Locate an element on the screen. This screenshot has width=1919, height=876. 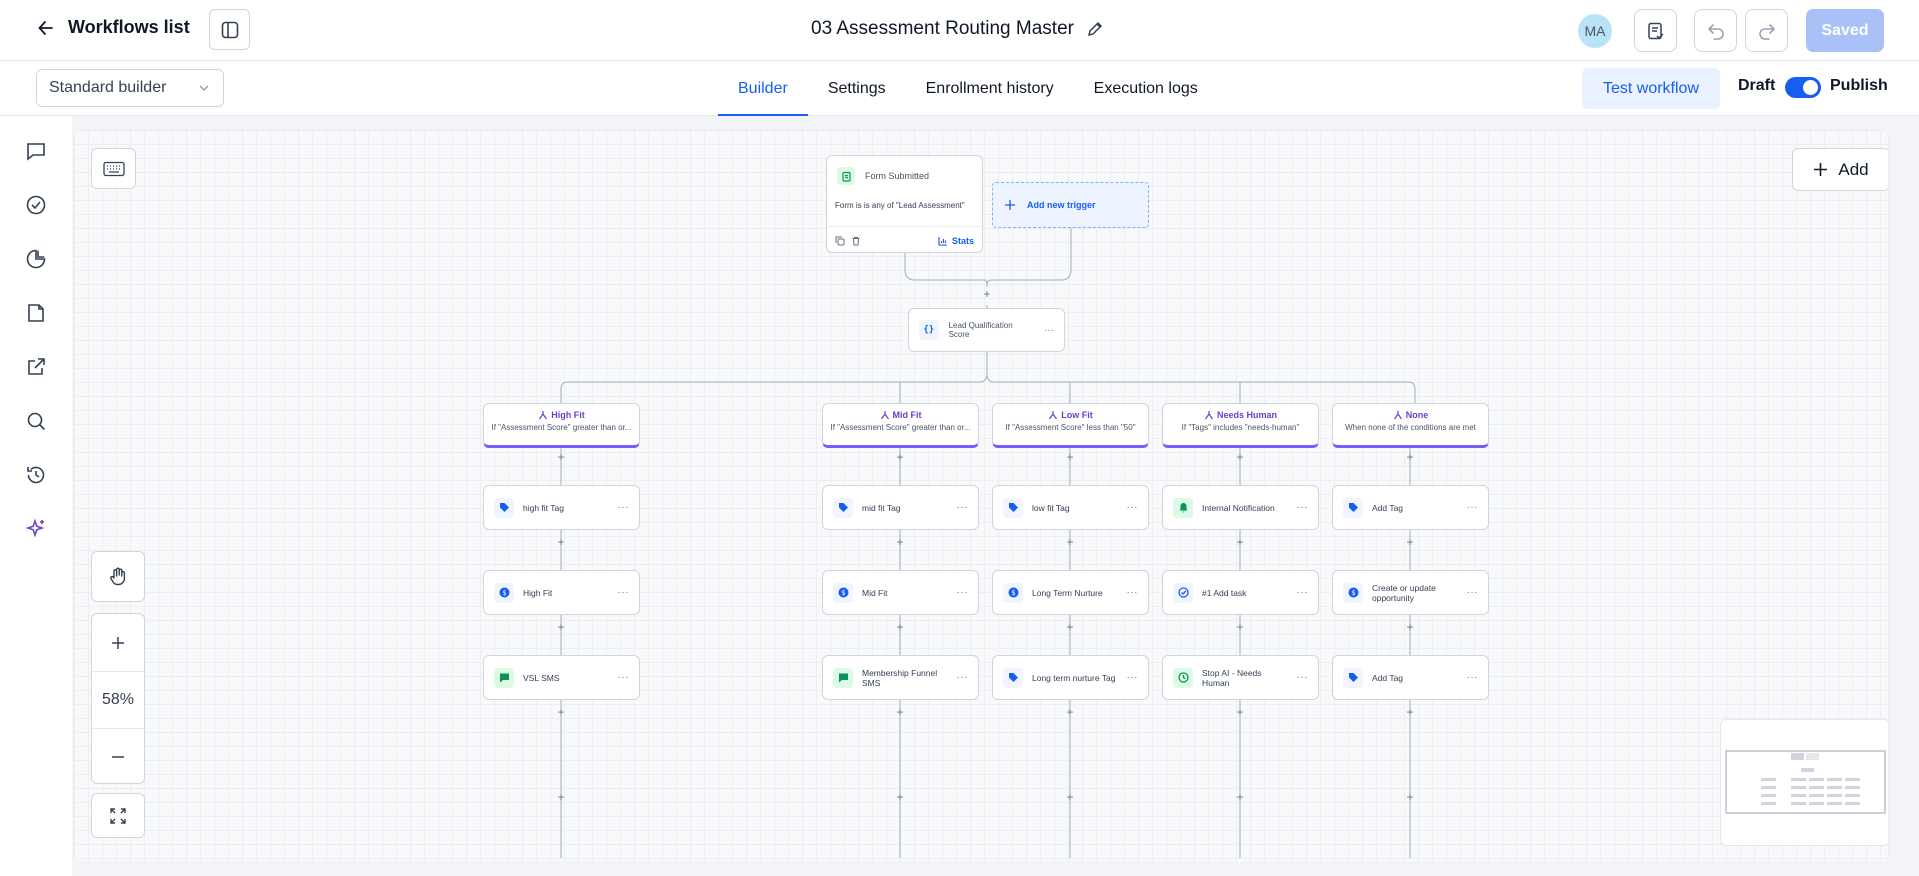
action-node: $ High Fit ··· is located at coordinates (561, 592).